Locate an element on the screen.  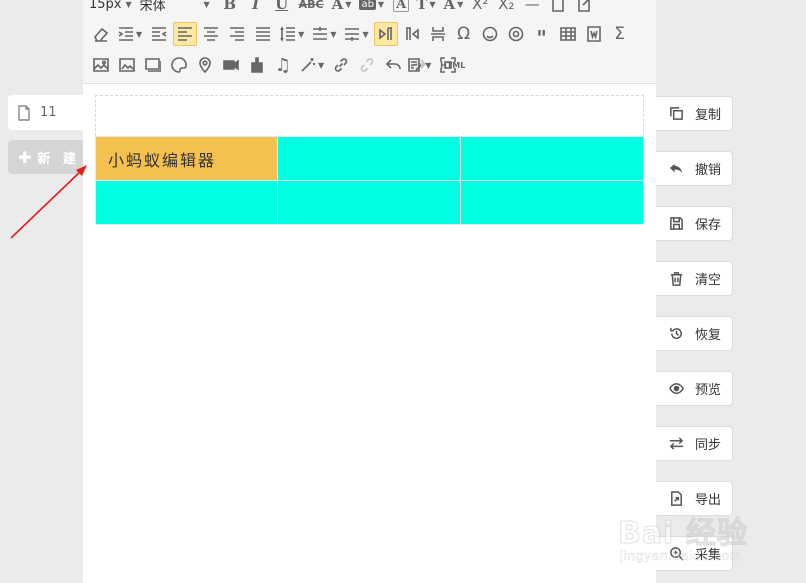
baidu-watermark: Bai 经验 jingyan.baidu.com is located at coordinates (701, 543).